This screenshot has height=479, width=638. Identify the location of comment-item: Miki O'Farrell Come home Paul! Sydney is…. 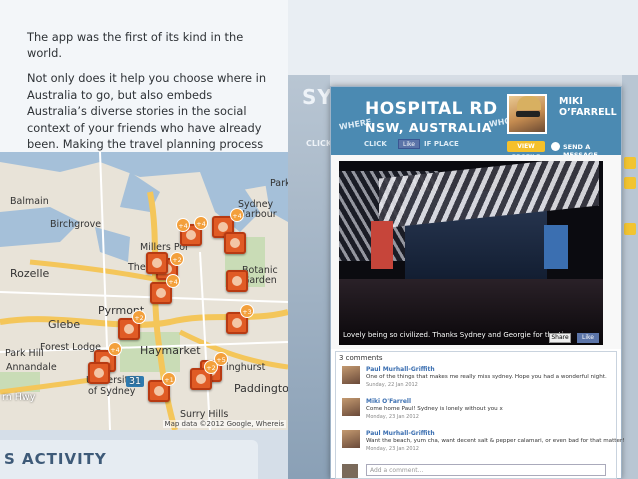
(478, 412).